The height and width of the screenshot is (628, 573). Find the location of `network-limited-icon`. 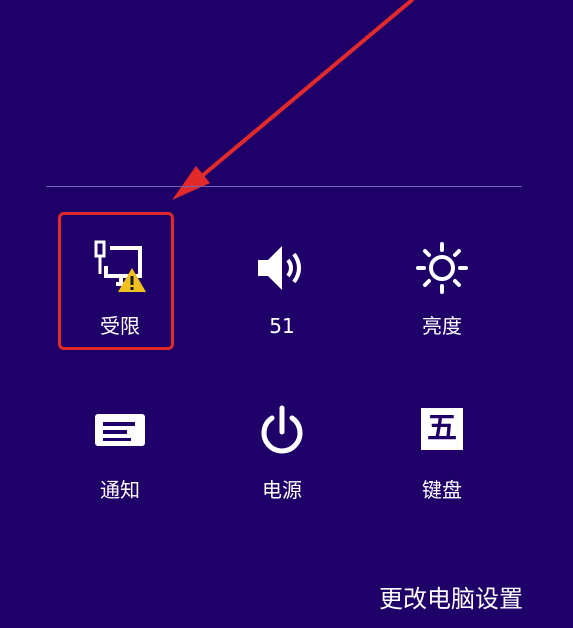

network-limited-icon is located at coordinates (120, 268).